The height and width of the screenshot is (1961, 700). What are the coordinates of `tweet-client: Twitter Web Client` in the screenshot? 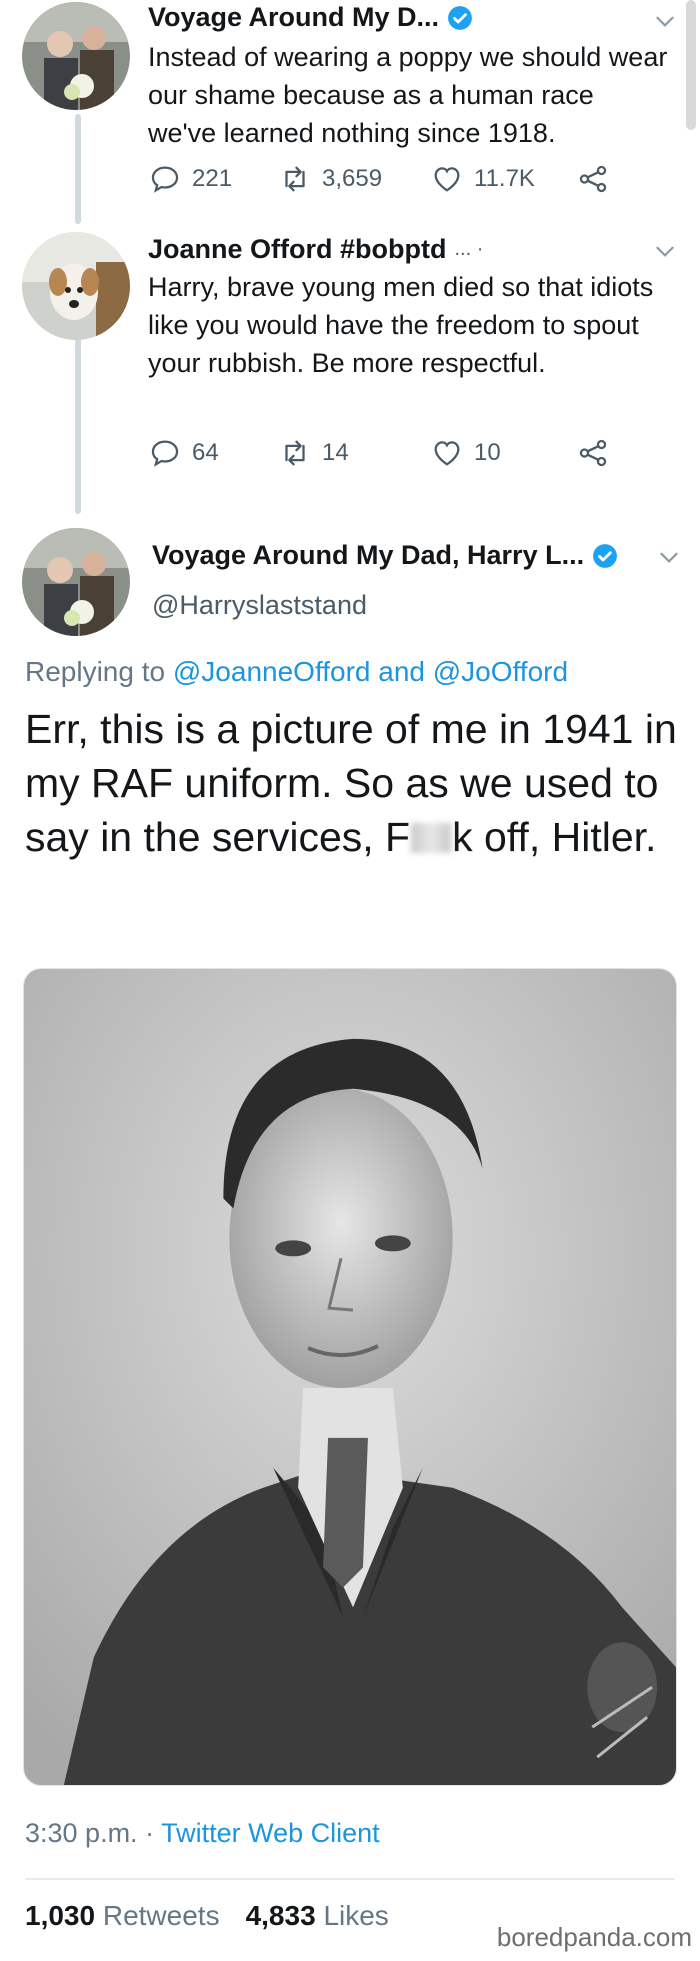 It's located at (270, 1833).